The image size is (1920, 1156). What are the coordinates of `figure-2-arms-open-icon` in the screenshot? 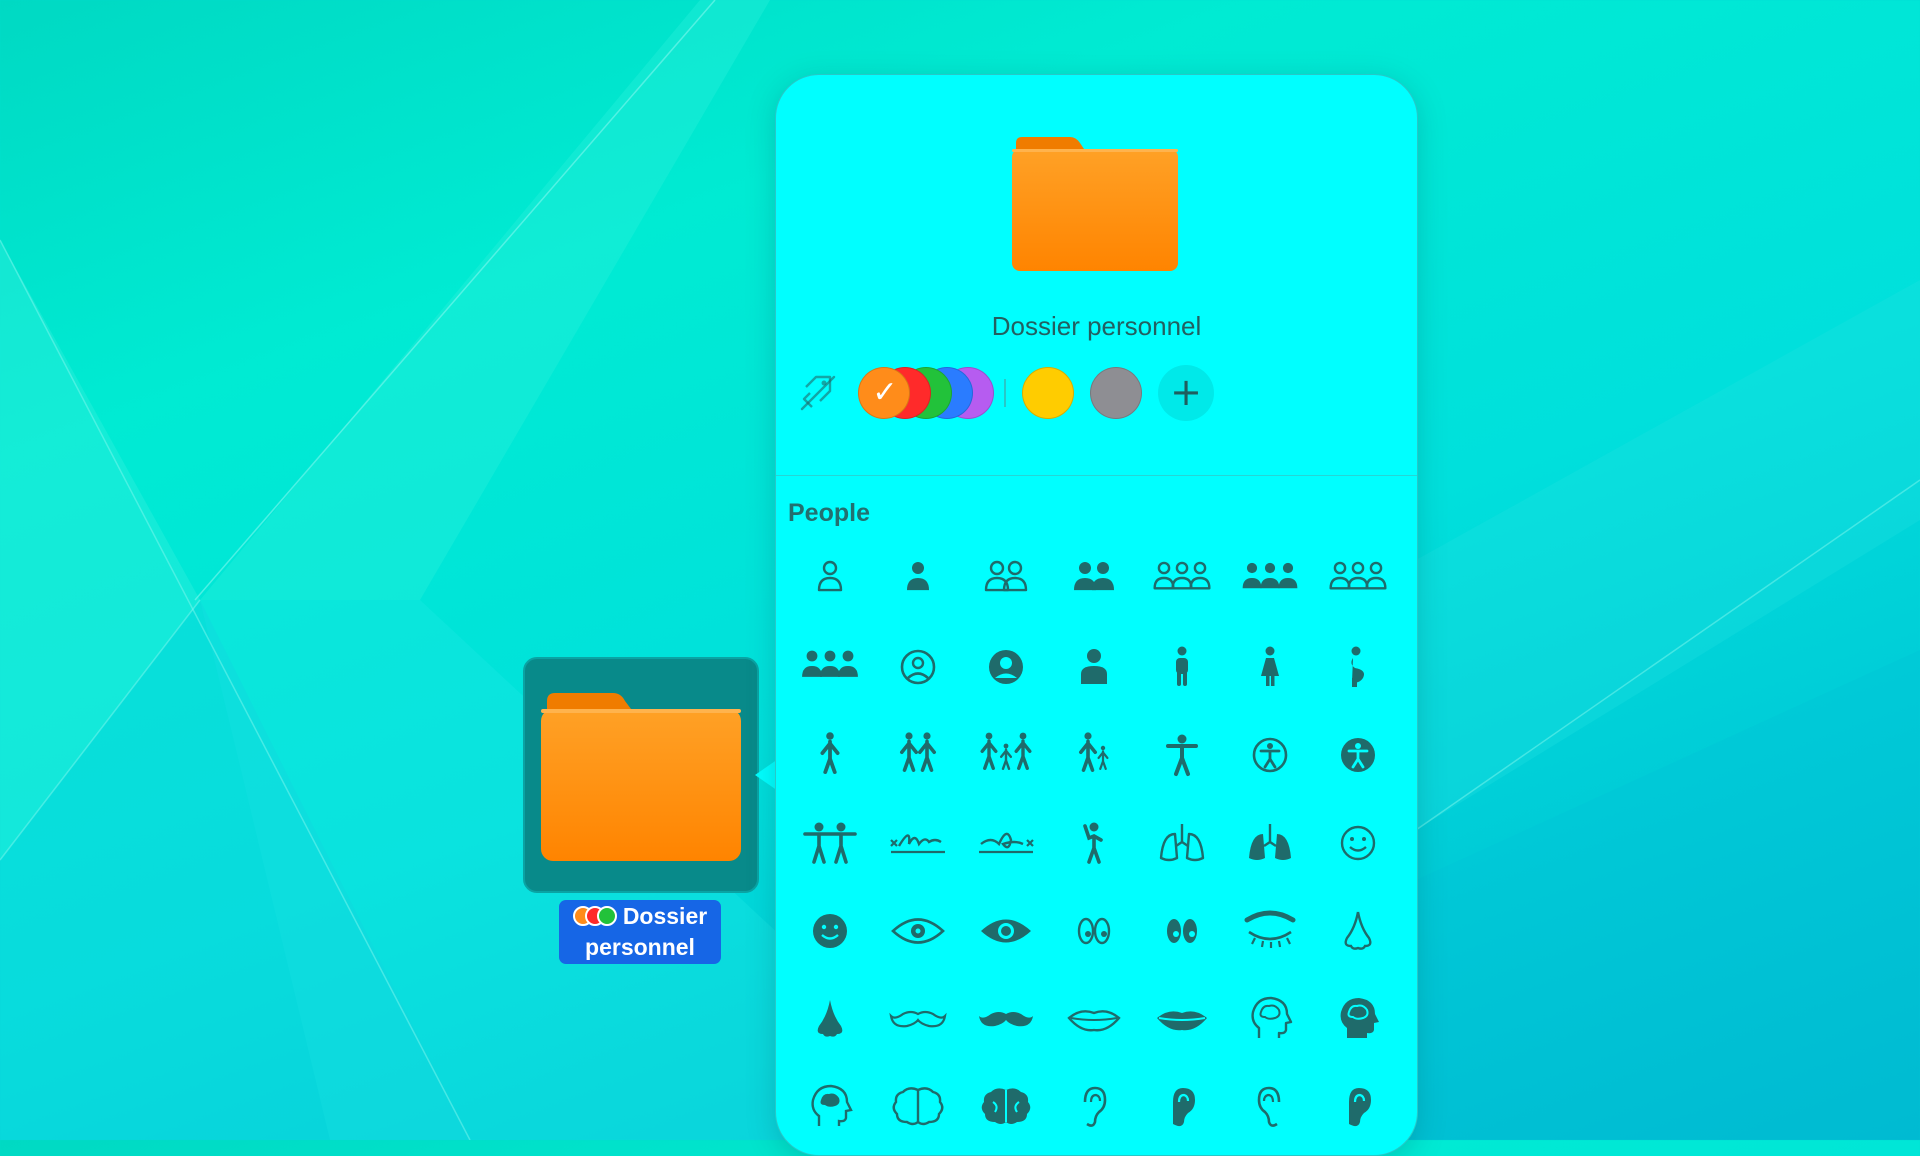 It's located at (830, 843).